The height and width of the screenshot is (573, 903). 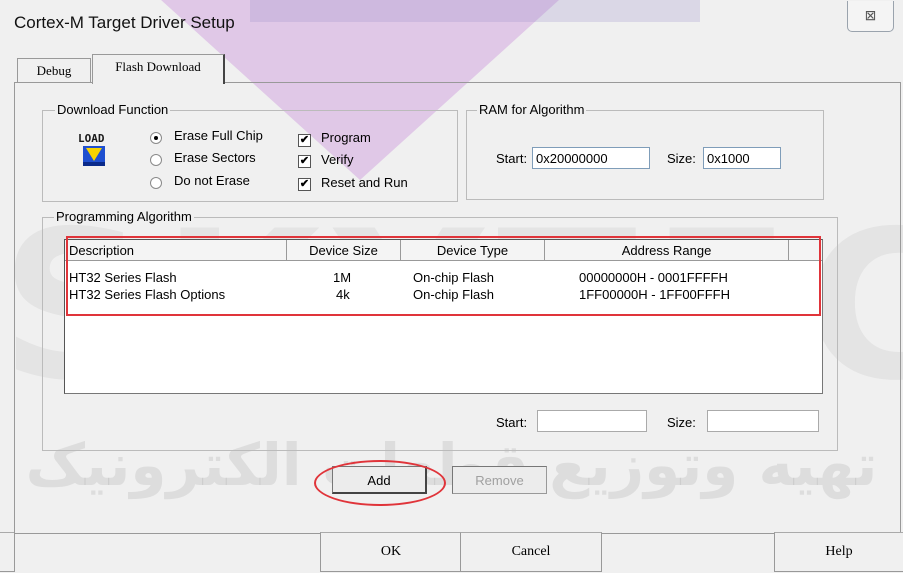 I want to click on load-icon: LOAD, so click(x=94, y=150).